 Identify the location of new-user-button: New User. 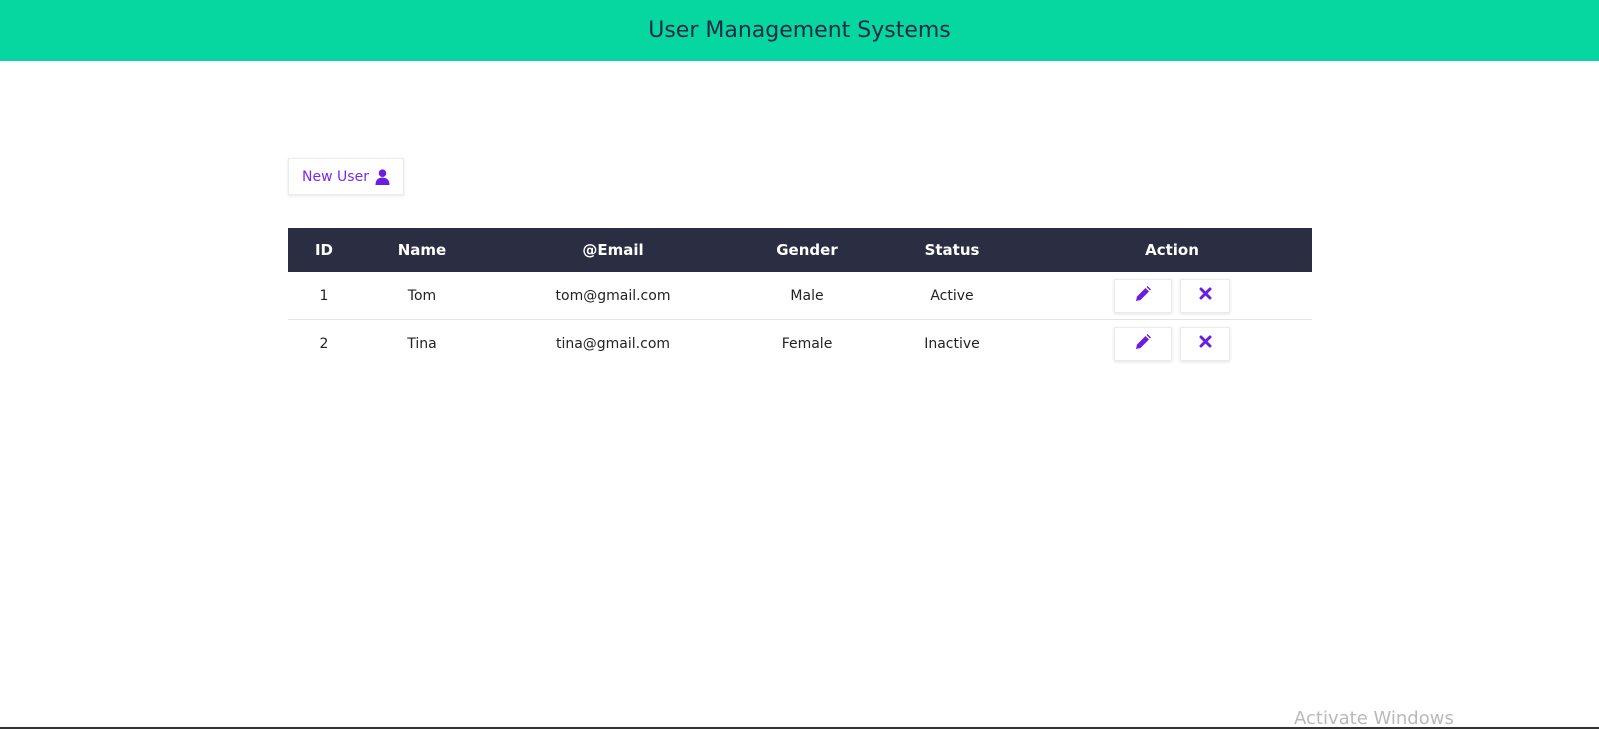
(346, 176).